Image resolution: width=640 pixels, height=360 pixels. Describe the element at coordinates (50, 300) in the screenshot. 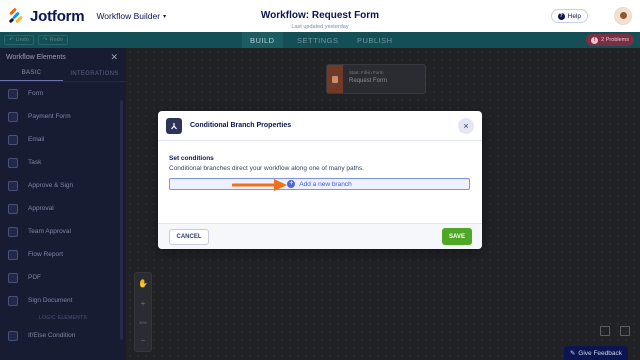

I see `element-label: Sign Document` at that location.